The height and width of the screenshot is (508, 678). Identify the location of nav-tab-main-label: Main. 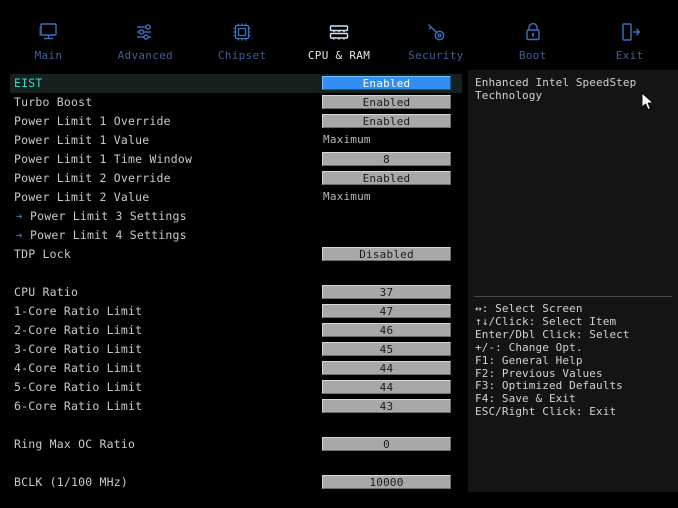
(48, 55).